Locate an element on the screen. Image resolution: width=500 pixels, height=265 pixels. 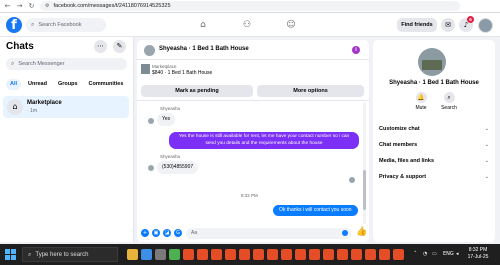
messenger-search-placeholder: Search Messenger is located at coordinates (41, 64).